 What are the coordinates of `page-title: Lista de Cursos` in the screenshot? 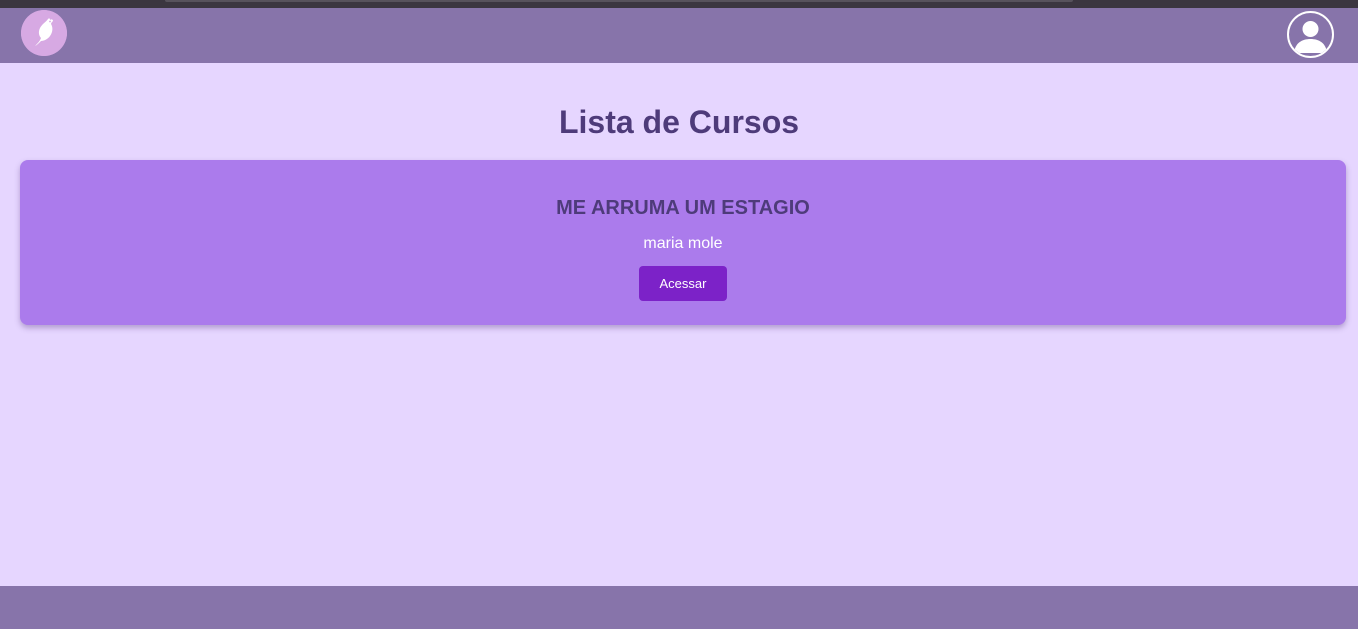 It's located at (679, 122).